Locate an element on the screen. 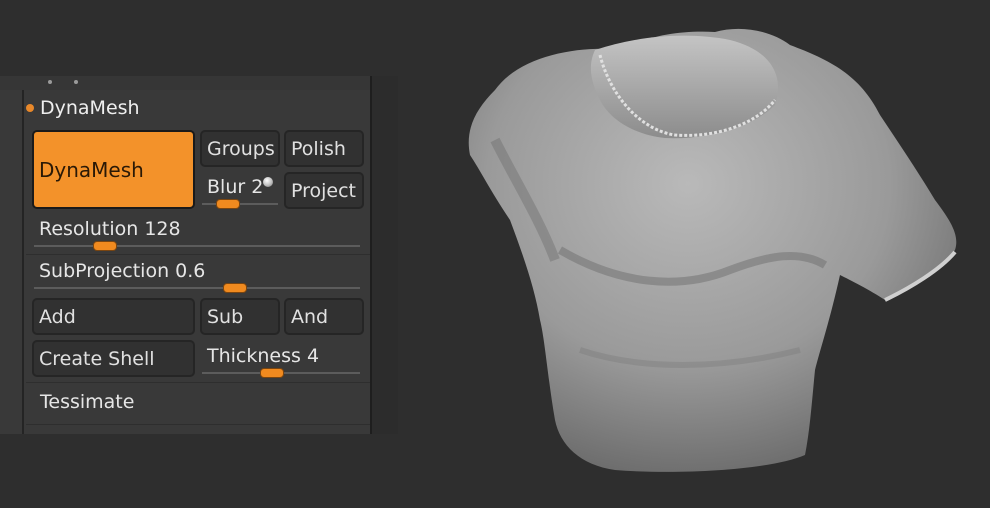  add-button: Add is located at coordinates (113, 316).